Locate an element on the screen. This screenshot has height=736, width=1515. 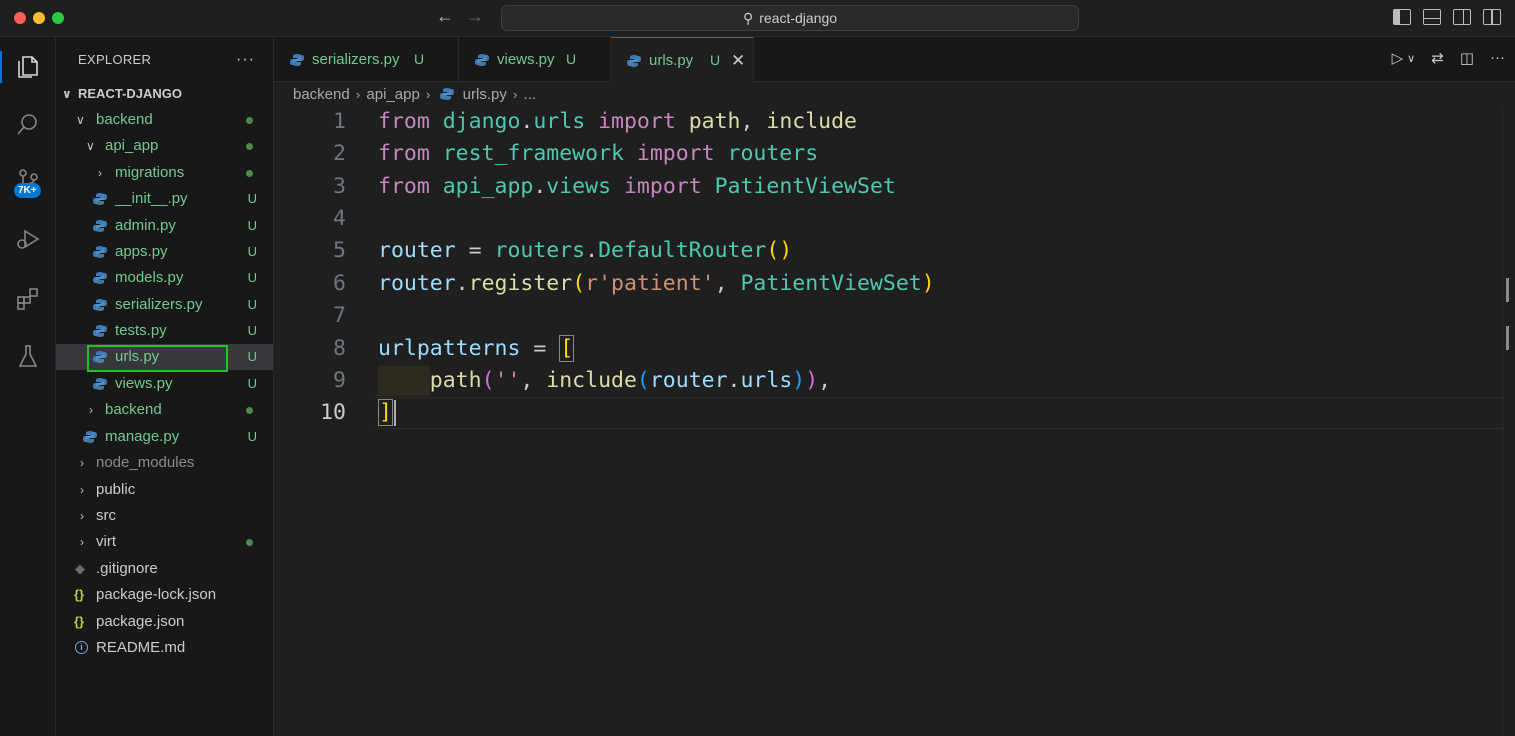
tree-item-serializers-py: serializers.py U is located at coordinates (164, 305).